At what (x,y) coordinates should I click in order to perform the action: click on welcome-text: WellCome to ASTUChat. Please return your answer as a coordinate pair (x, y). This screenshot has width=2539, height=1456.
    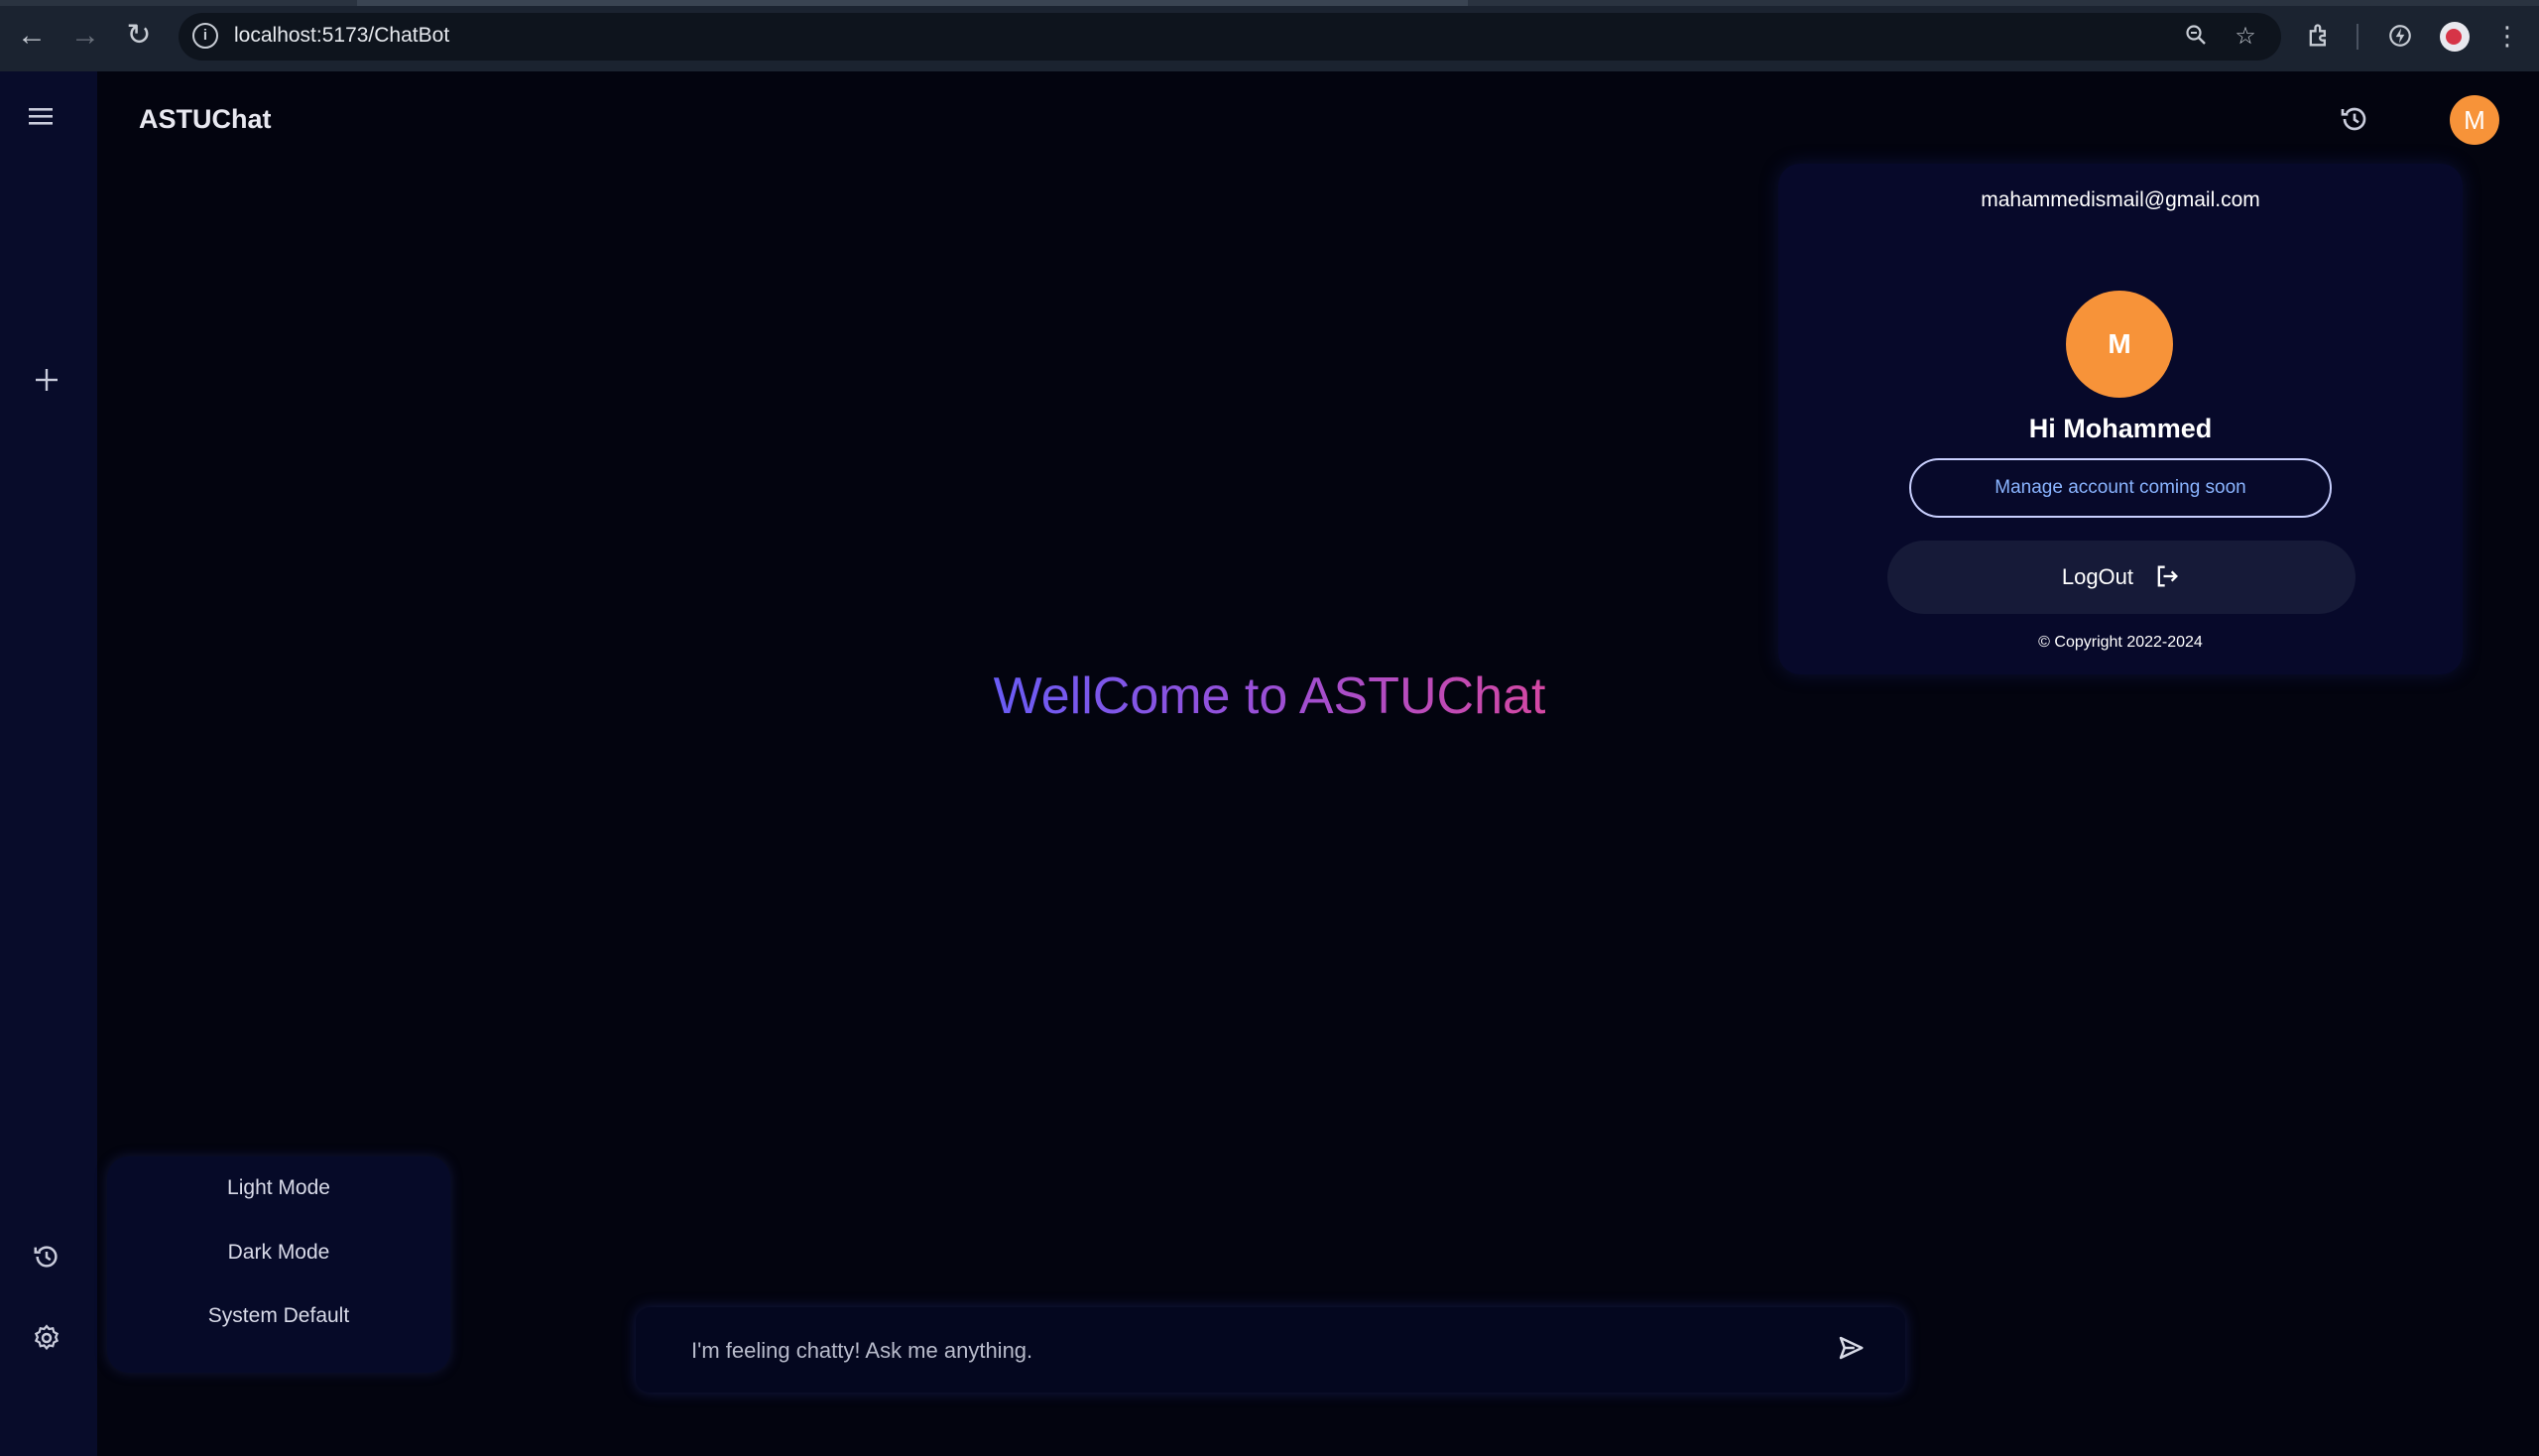
    Looking at the image, I should click on (1269, 696).